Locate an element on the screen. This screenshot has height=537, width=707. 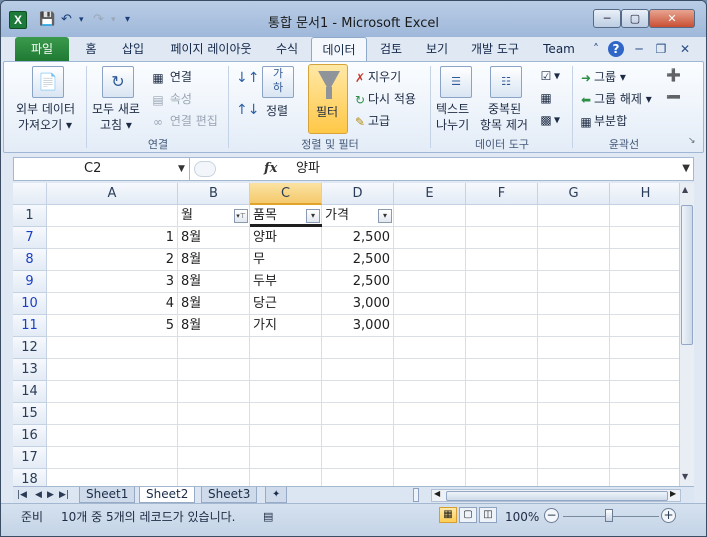
zoom-slider-thumb is located at coordinates (609, 515).